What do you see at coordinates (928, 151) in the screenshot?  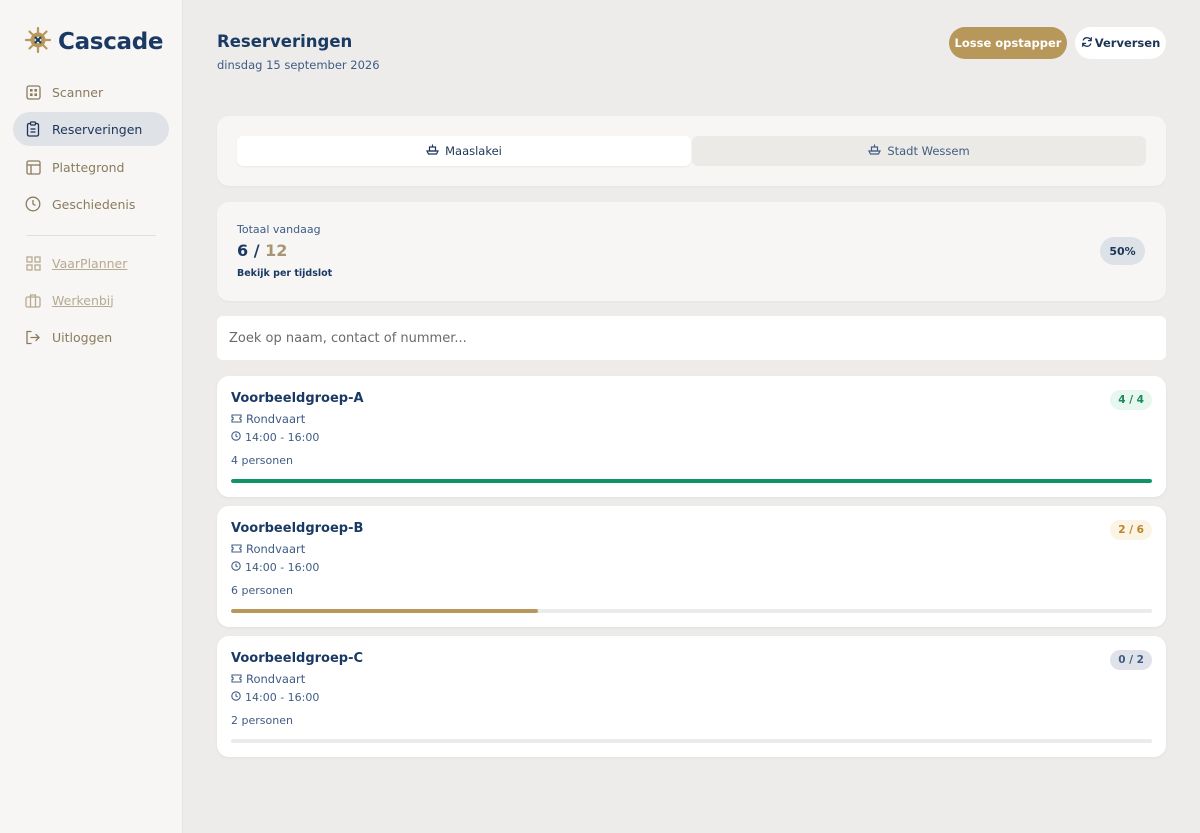 I see `tab-label: Stadt Wessem` at bounding box center [928, 151].